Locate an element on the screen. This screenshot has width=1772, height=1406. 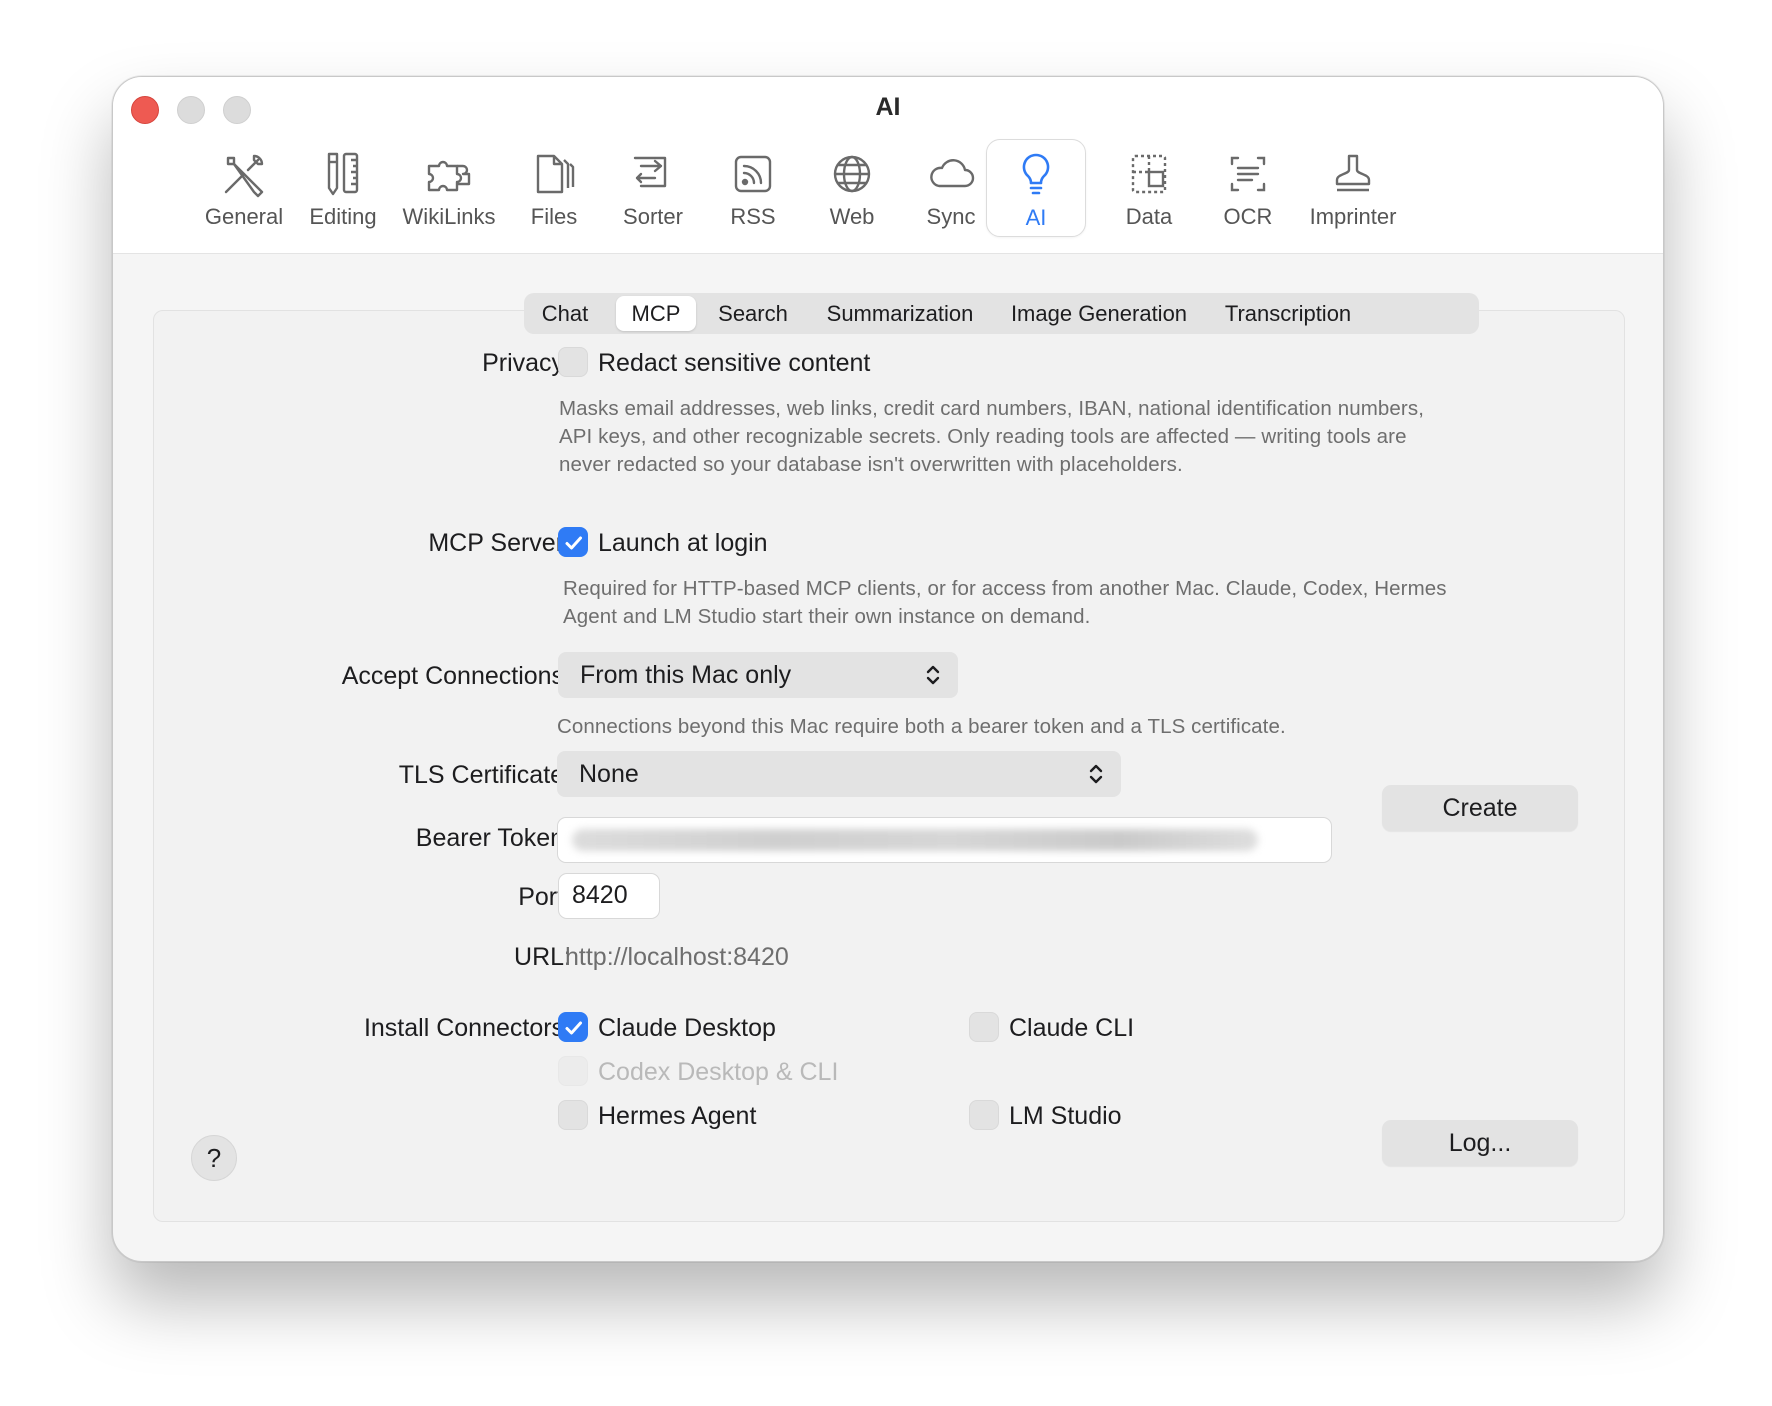
tab-chat: Chat is located at coordinates (565, 313).